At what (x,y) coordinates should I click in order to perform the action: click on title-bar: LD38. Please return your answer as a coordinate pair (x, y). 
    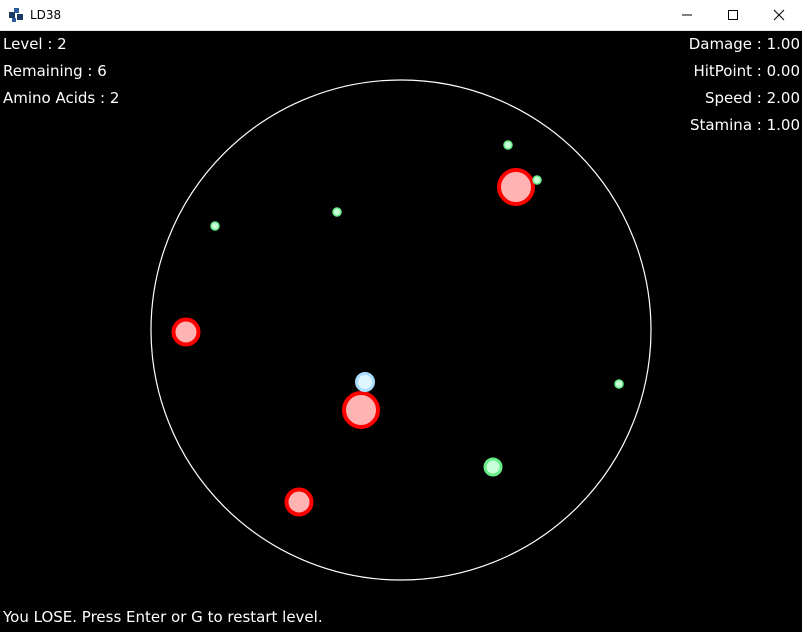
    Looking at the image, I should click on (401, 15).